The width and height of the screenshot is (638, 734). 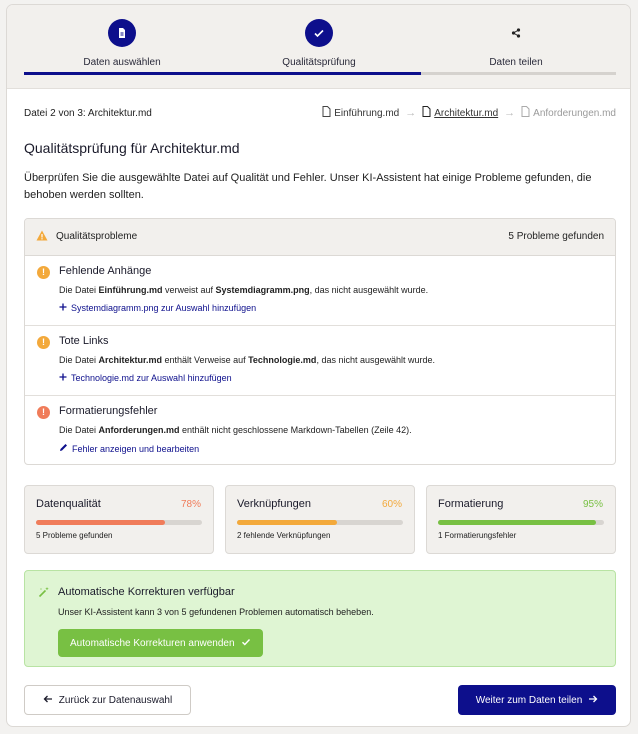 I want to click on action-label: Technologie.md zur Auswahl hinzufügen, so click(x=151, y=378).